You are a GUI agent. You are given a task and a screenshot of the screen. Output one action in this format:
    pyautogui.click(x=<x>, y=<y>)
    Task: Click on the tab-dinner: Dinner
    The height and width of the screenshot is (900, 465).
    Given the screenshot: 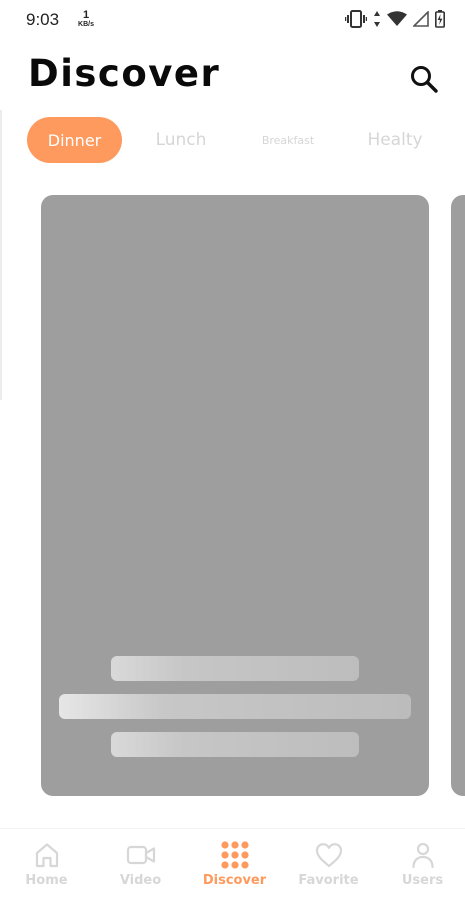 What is the action you would take?
    pyautogui.click(x=74, y=140)
    